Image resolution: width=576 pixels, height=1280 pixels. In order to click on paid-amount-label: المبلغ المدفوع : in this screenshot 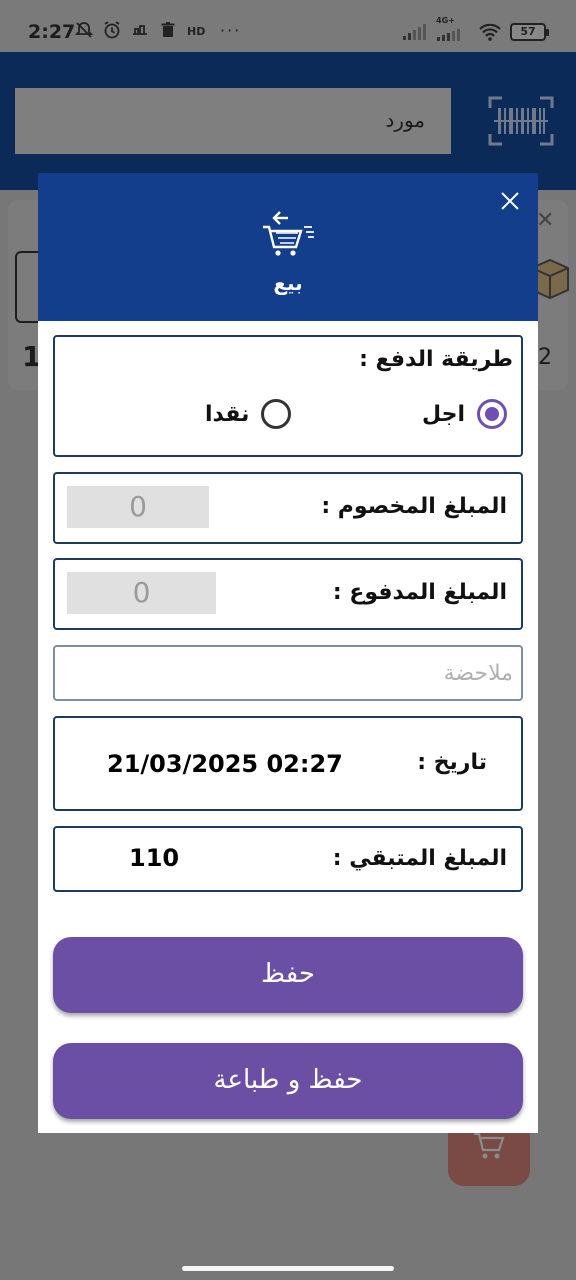, I will do `click(419, 592)`.